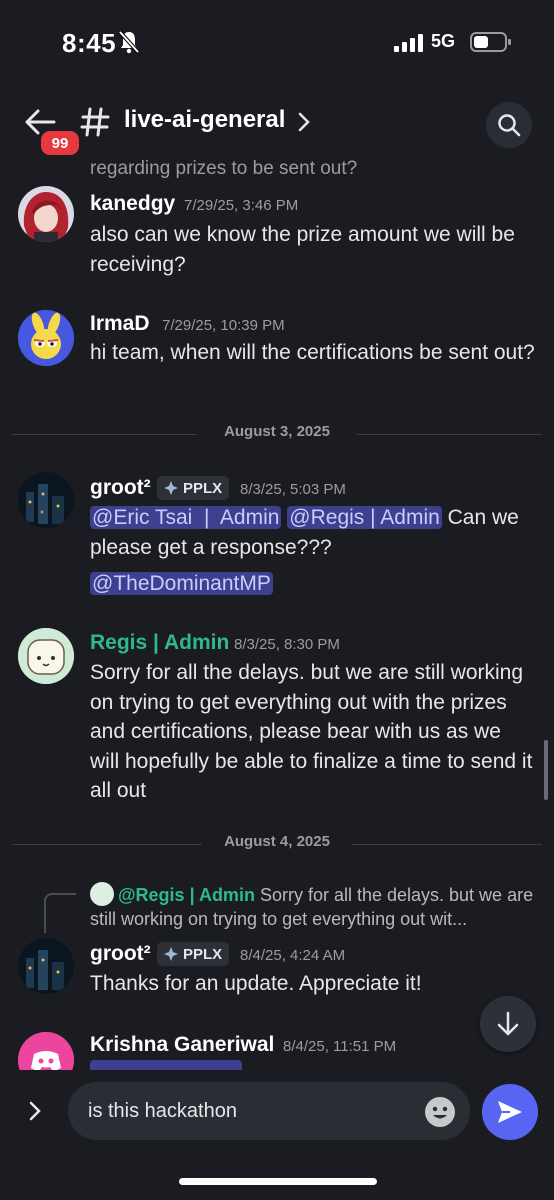 This screenshot has height=1200, width=554. Describe the element at coordinates (269, 1111) in the screenshot. I see `message-input: is this hackathon` at that location.